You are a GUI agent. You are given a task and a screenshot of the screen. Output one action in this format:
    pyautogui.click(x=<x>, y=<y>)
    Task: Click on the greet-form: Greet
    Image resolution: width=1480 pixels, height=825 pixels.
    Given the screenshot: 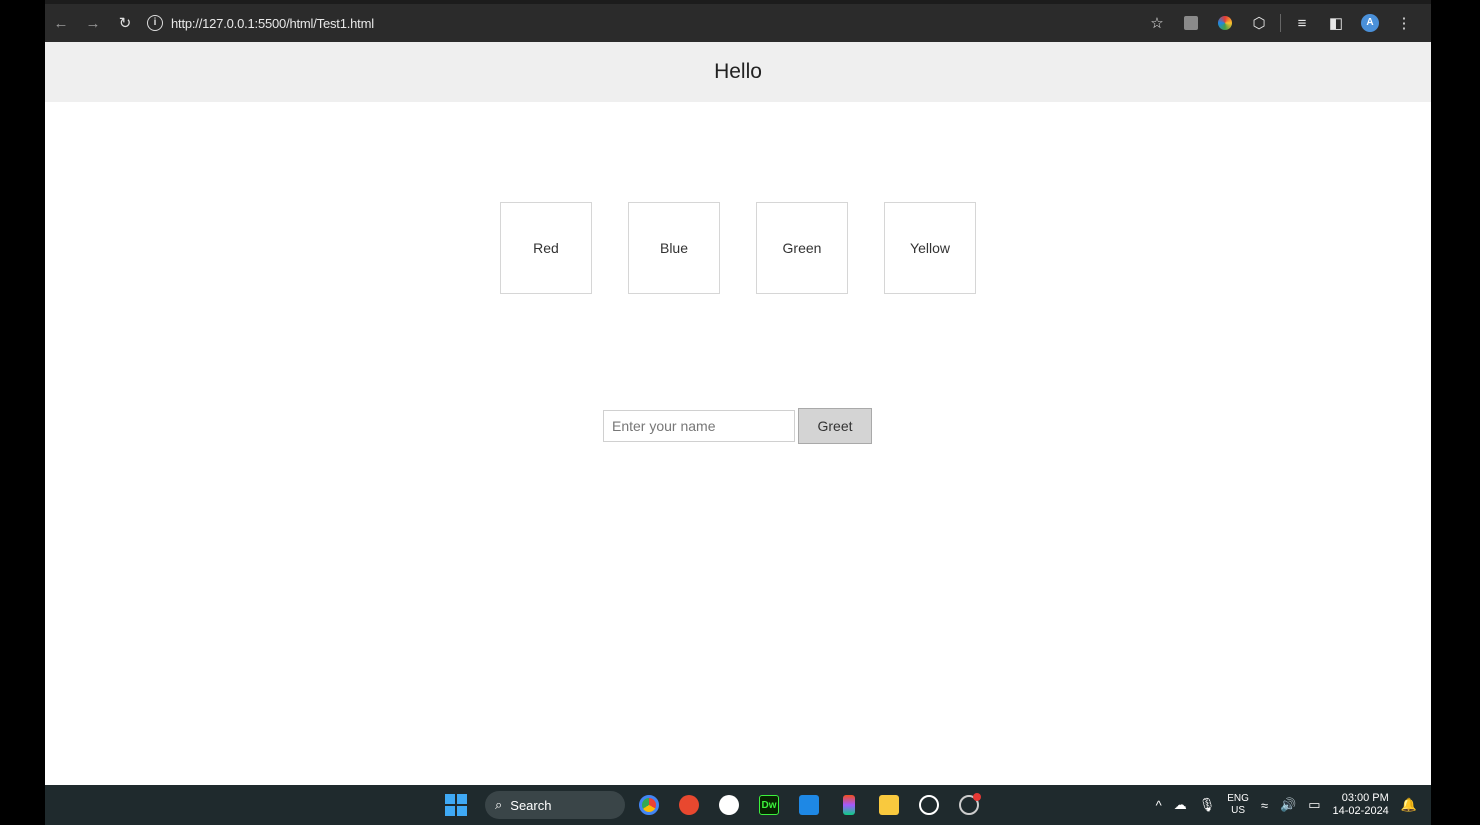 What is the action you would take?
    pyautogui.click(x=737, y=426)
    